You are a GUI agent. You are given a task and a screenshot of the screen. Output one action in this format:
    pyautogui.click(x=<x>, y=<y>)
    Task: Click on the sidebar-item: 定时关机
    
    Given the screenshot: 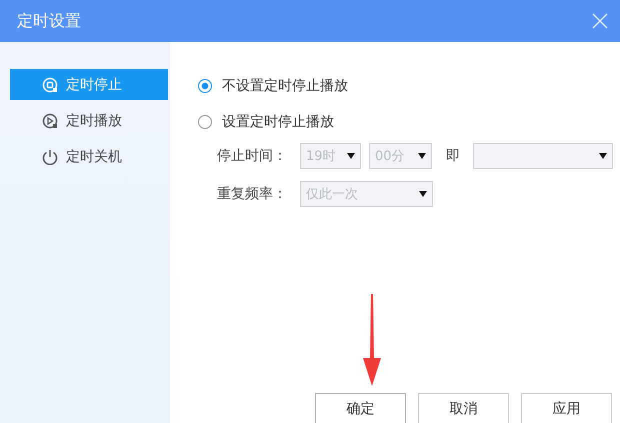 What is the action you would take?
    pyautogui.click(x=89, y=156)
    